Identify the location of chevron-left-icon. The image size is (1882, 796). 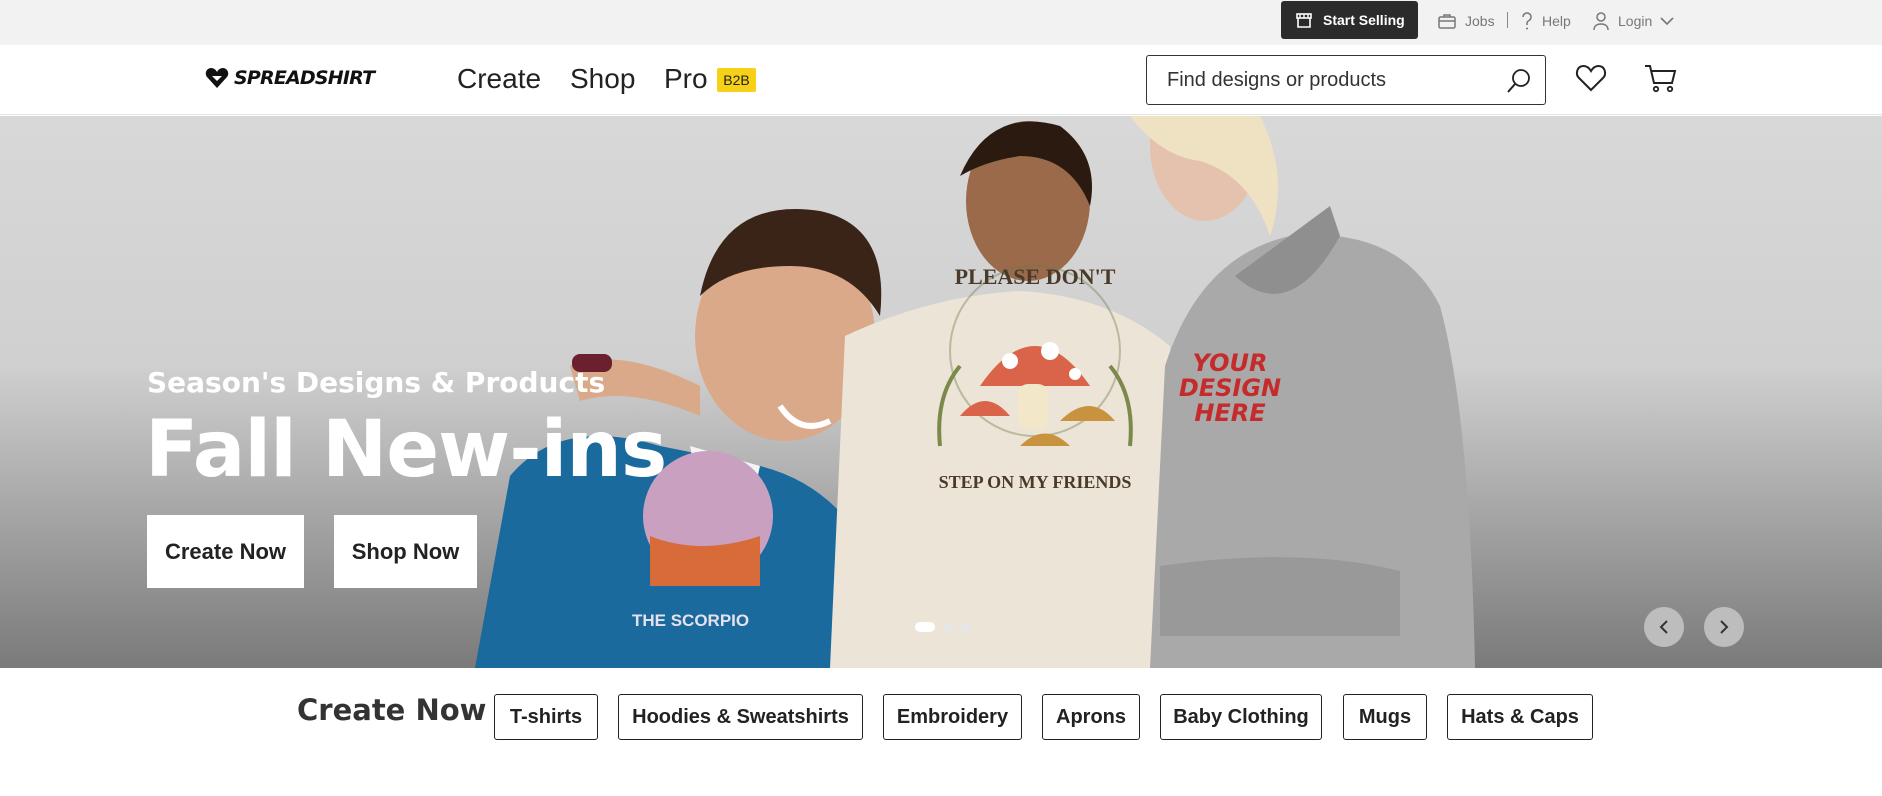
(1663, 627).